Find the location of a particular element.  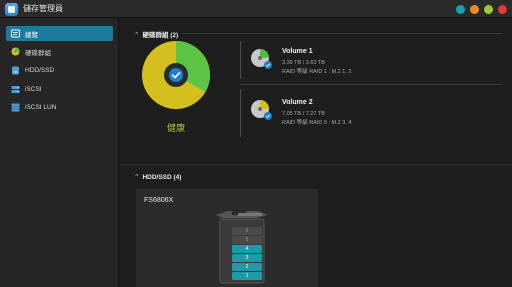

section-separator is located at coordinates (316, 164).